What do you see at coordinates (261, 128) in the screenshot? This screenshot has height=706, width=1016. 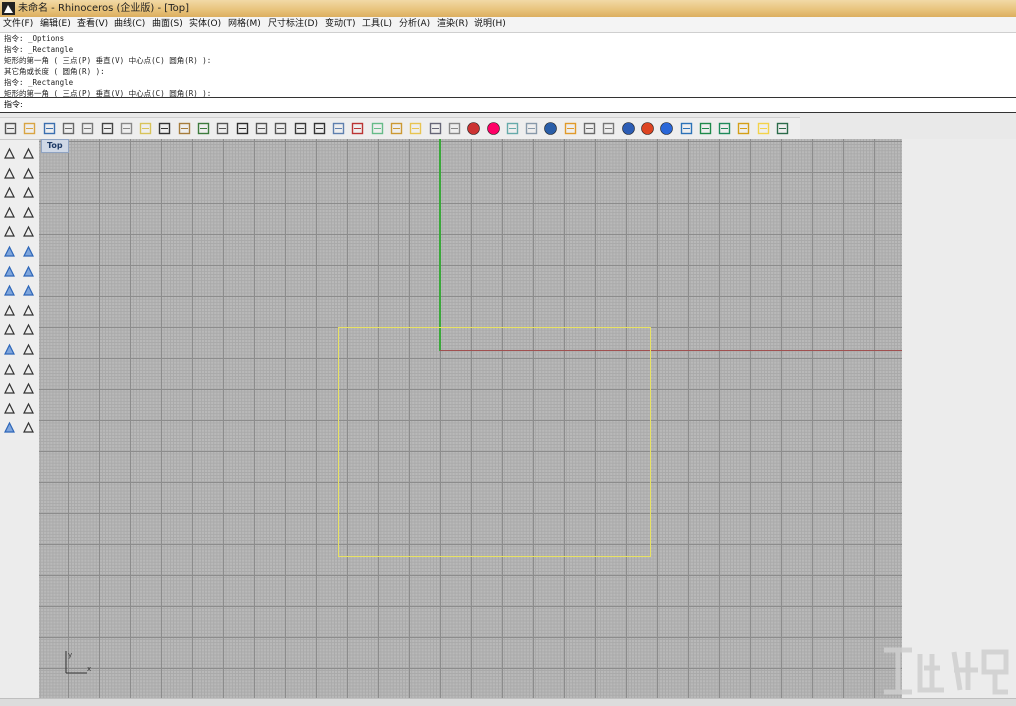 I see `zoom-extents-icon` at bounding box center [261, 128].